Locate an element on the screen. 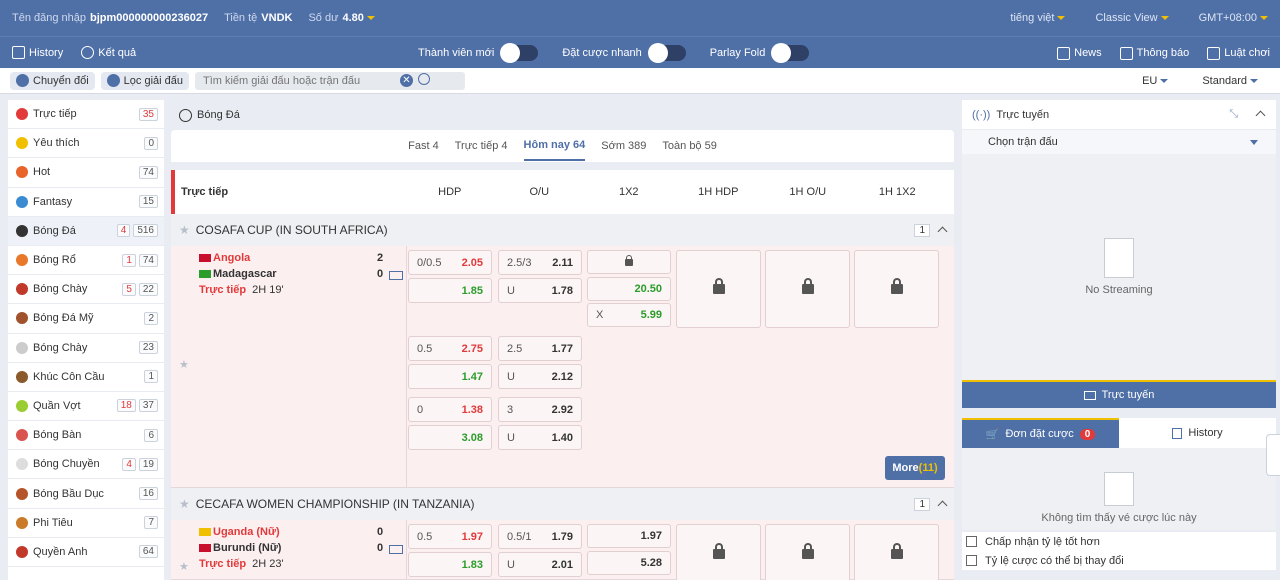 The width and height of the screenshot is (1280, 580). tab-bet-slip: 🛒 Đơn đặt cược 0 is located at coordinates (1040, 433).